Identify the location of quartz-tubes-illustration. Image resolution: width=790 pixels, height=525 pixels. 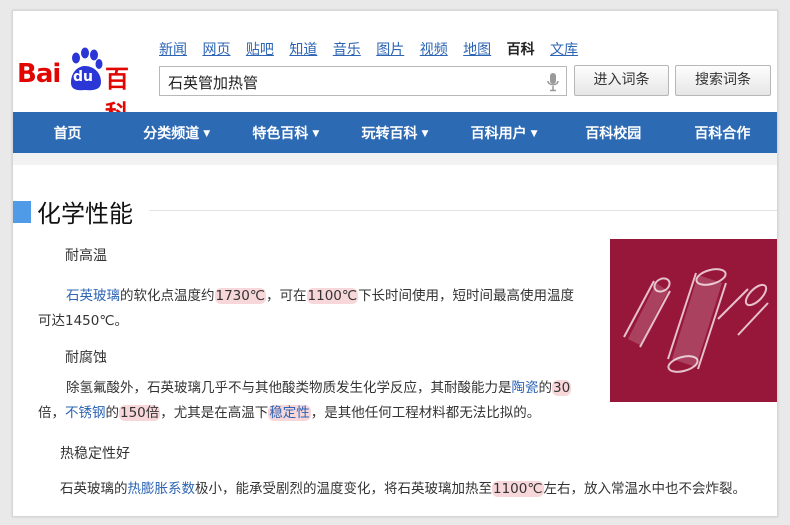
(693, 320).